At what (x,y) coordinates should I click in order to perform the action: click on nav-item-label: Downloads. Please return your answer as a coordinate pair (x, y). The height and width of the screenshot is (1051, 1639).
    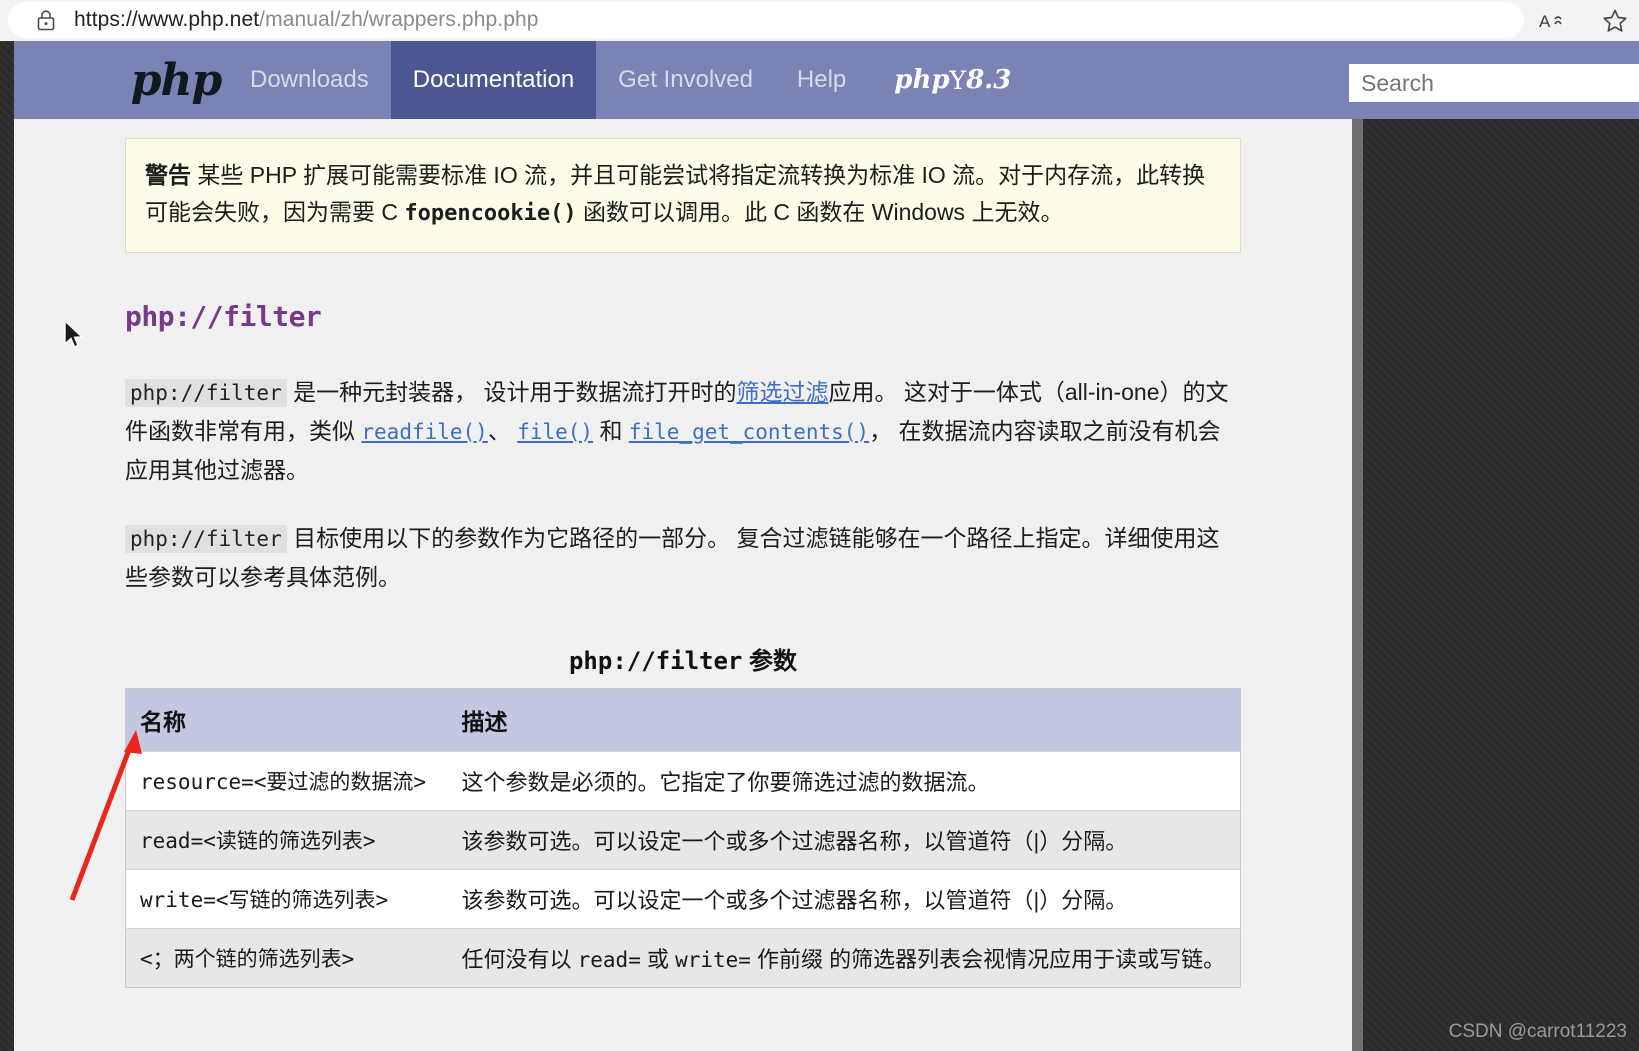
    Looking at the image, I should click on (309, 79).